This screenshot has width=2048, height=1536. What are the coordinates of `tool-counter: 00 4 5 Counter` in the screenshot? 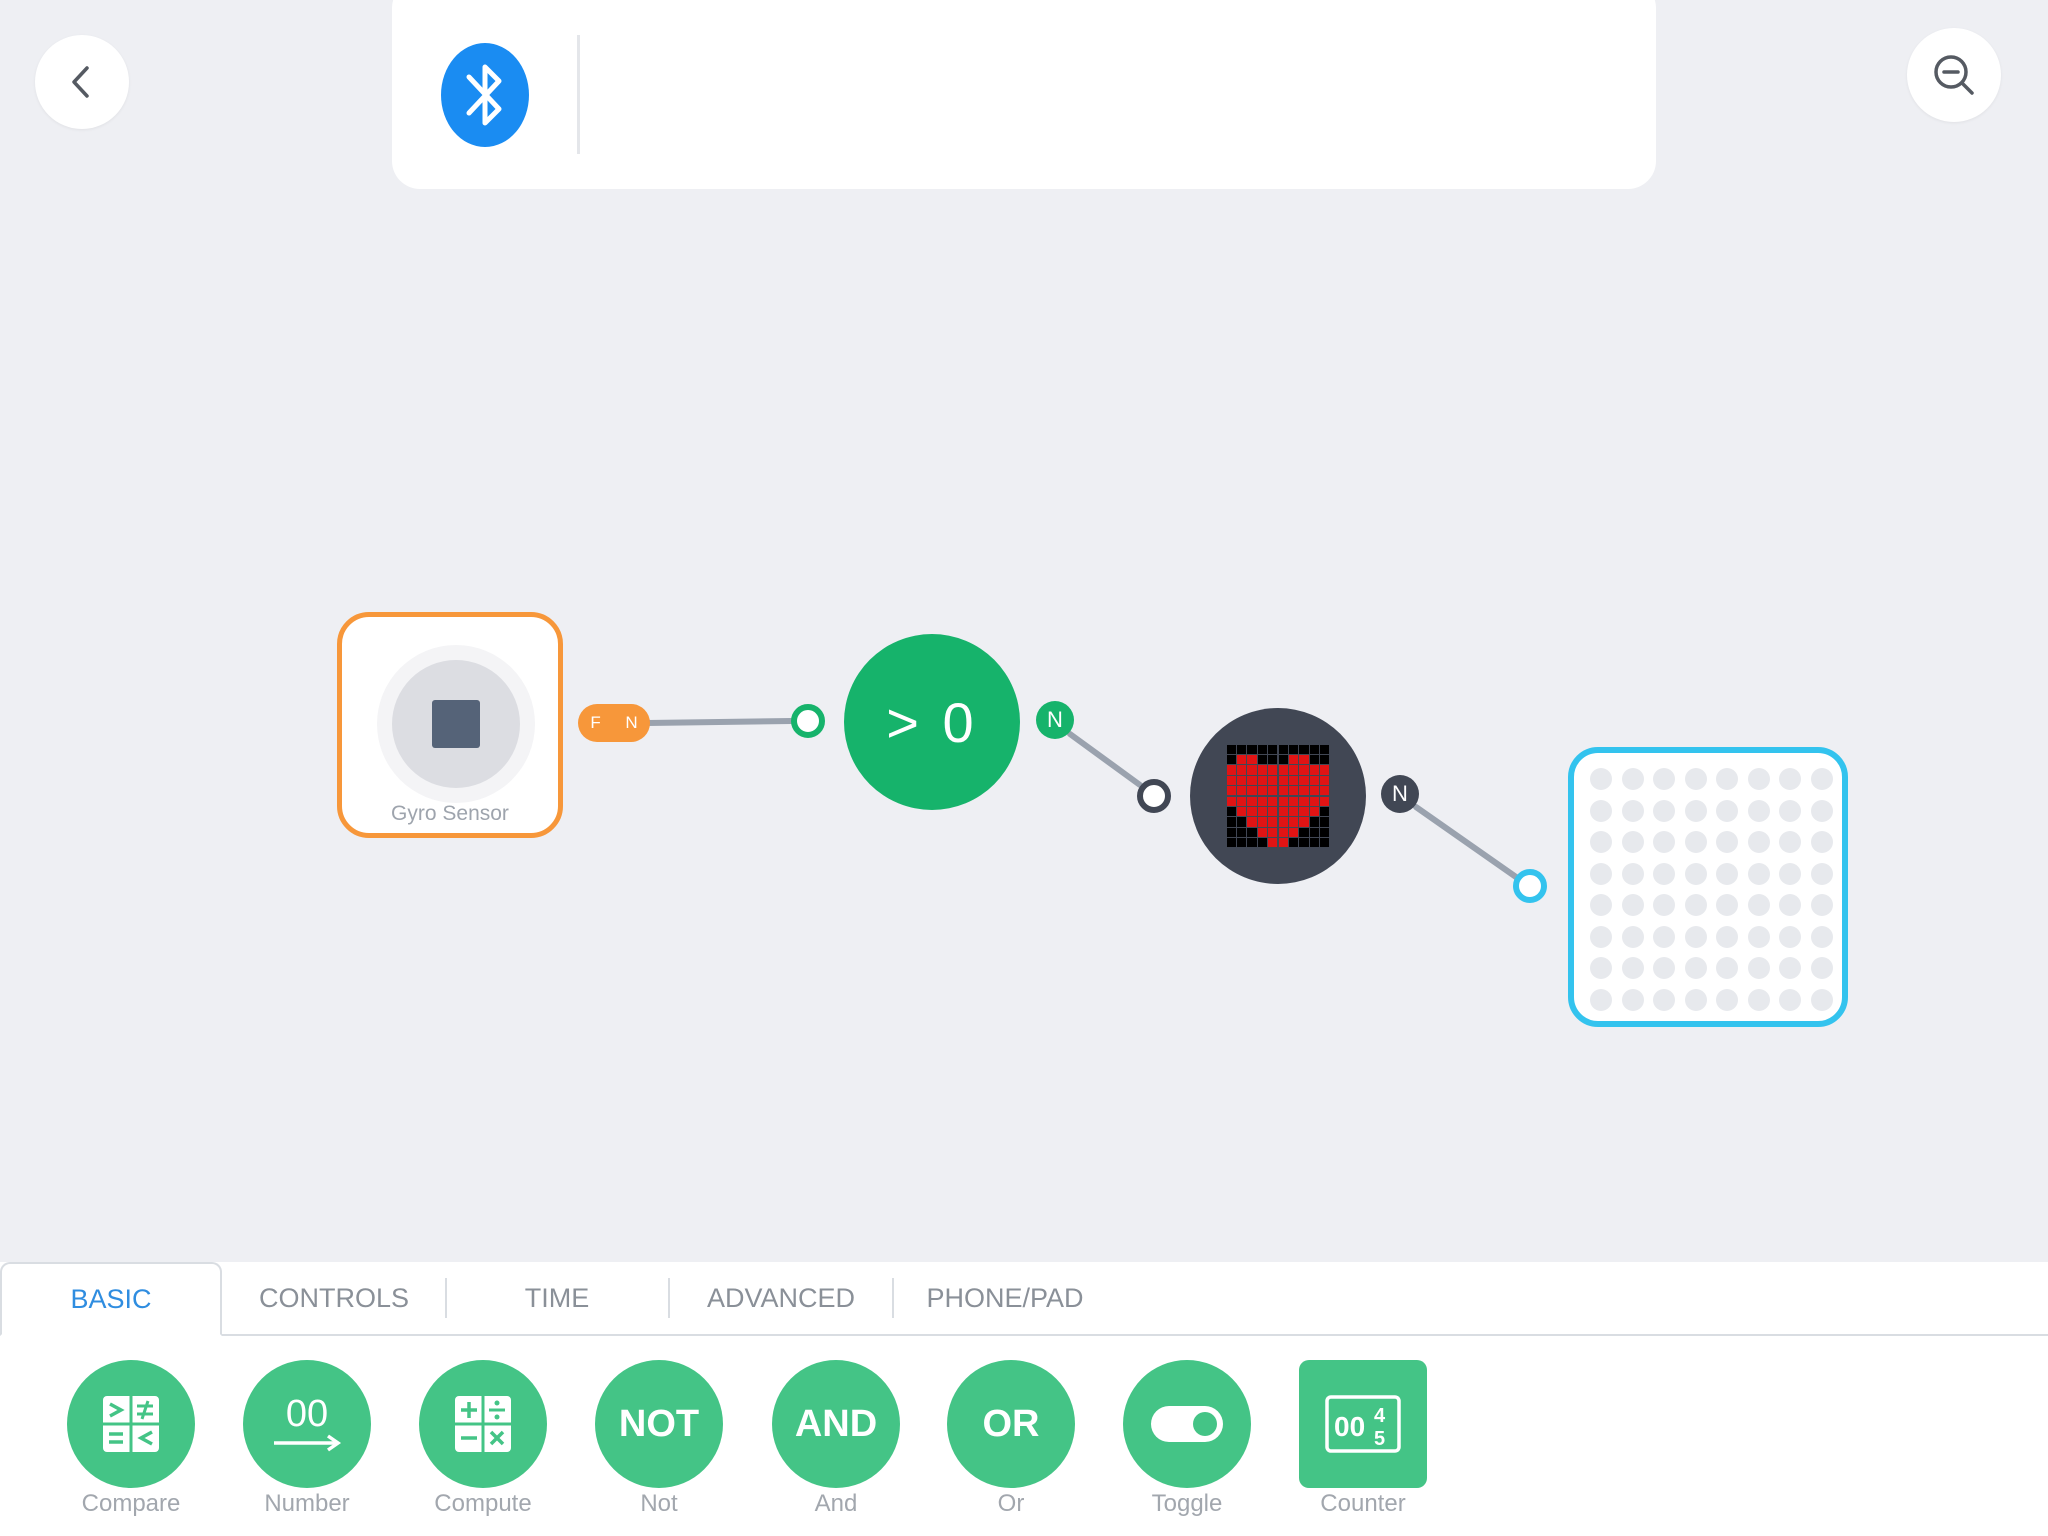 It's located at (1363, 1438).